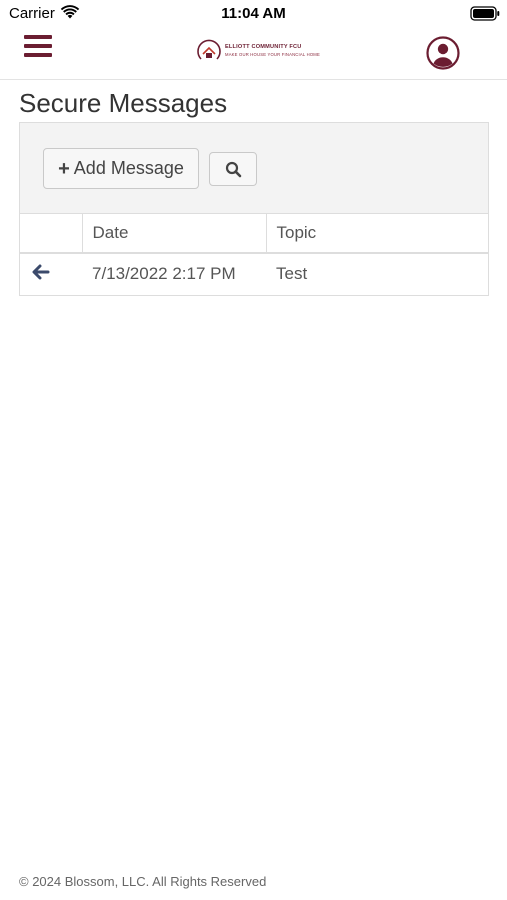 The height and width of the screenshot is (900, 507). I want to click on messages-table: Date Topic 7/13/2022 2:17 PM Test, so click(254, 254).